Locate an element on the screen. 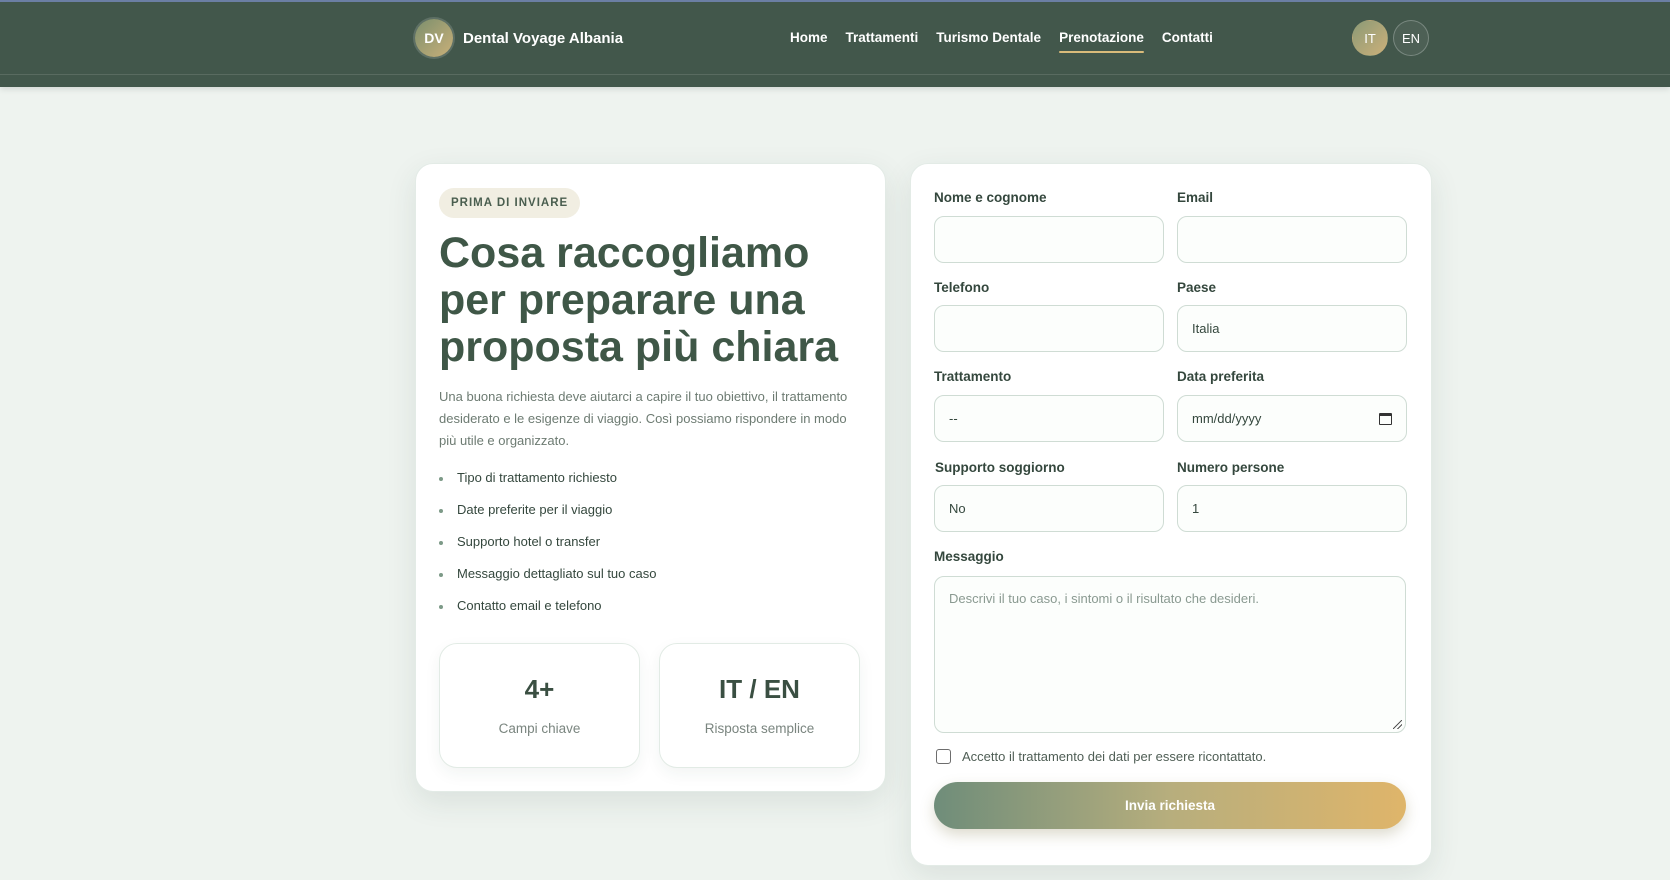 This screenshot has height=880, width=1670. message-label: Messaggio is located at coordinates (969, 556).